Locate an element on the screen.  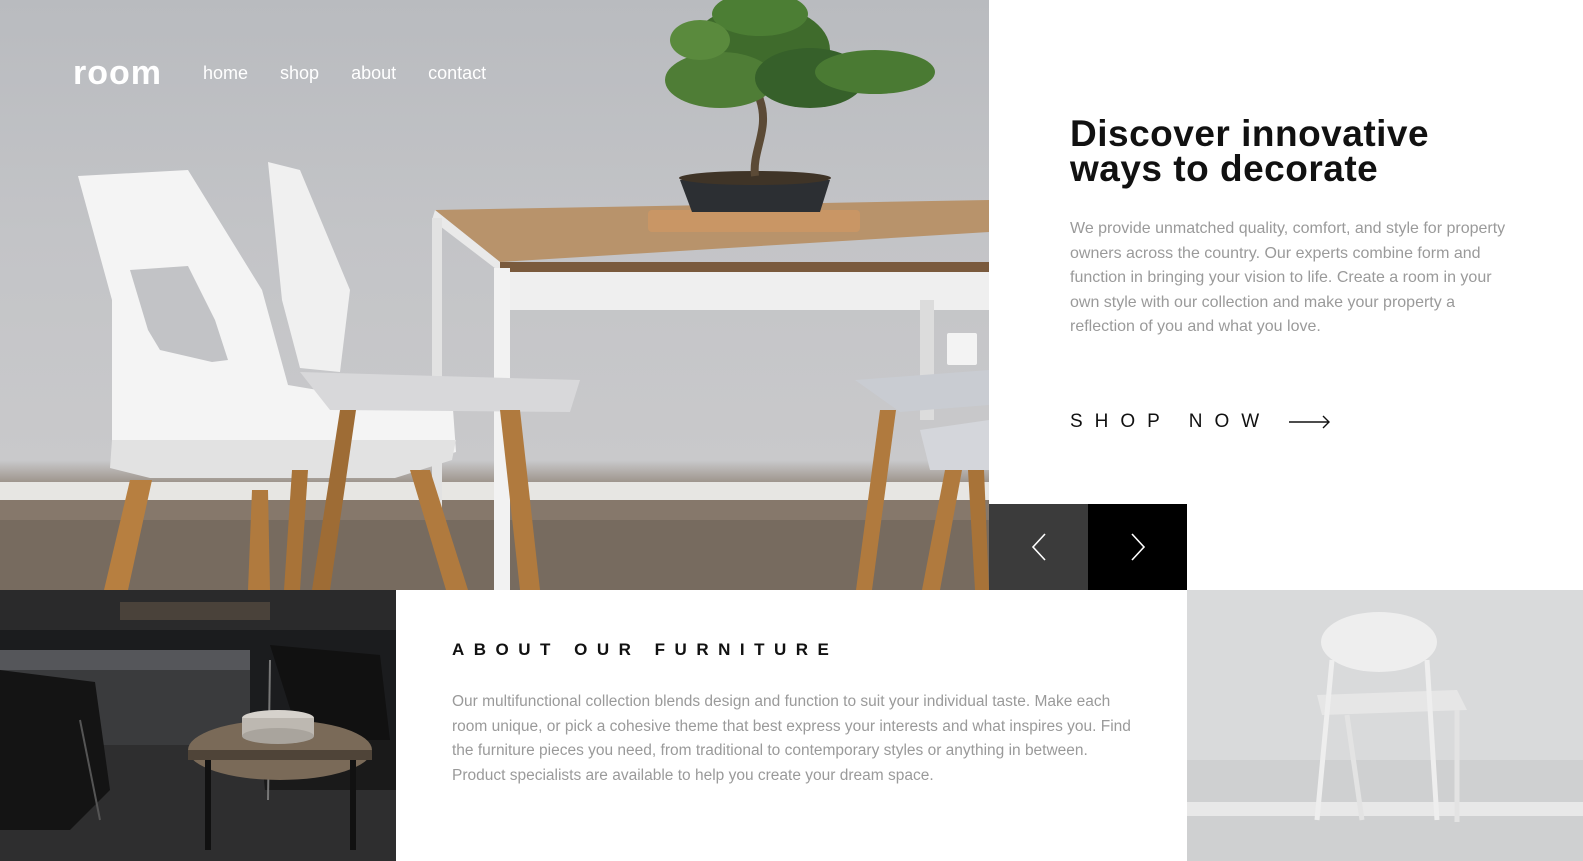
chevron-left-icon is located at coordinates (1038, 547).